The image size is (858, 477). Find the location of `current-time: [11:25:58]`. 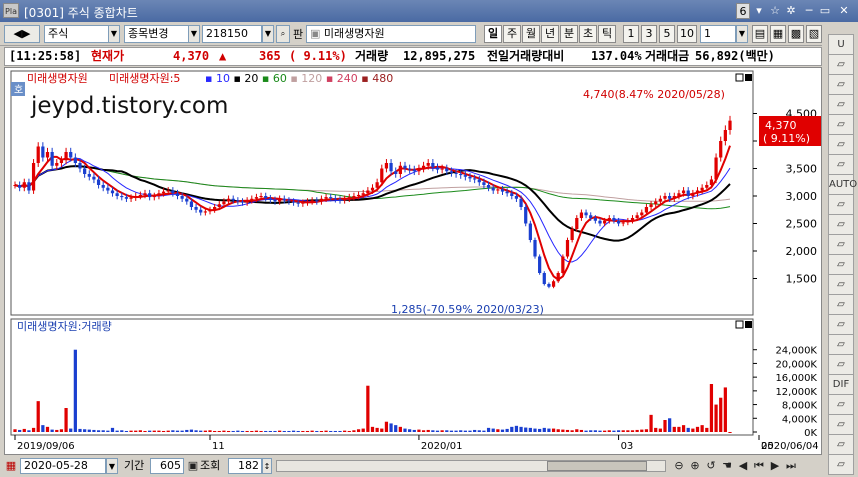

current-time: [11:25:58] is located at coordinates (45, 56).